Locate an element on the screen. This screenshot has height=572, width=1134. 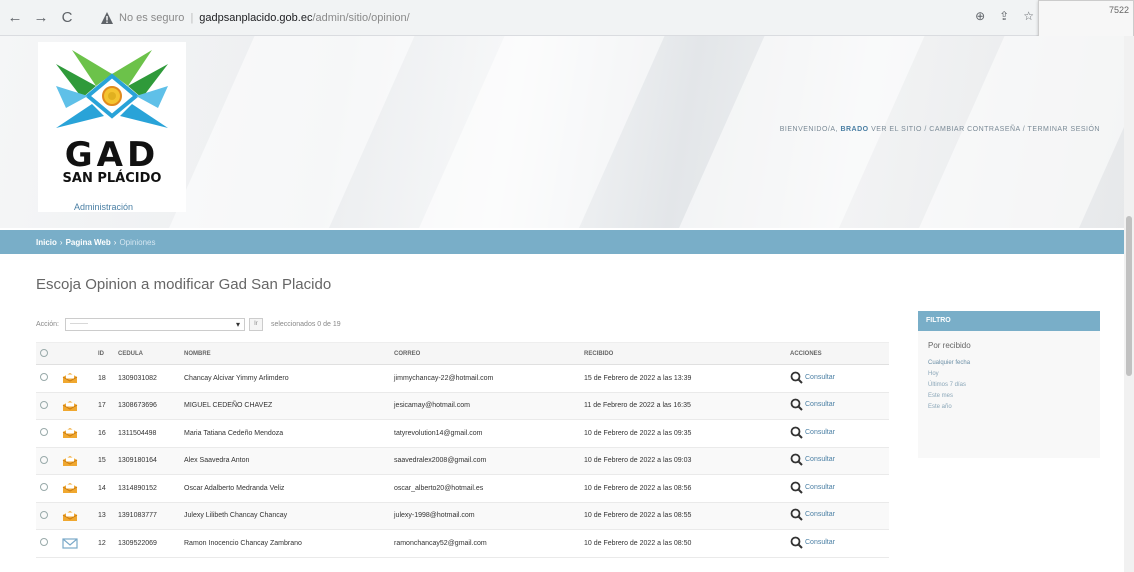
site-logo: GAD SAN PLÁCIDO is located at coordinates (112, 127).